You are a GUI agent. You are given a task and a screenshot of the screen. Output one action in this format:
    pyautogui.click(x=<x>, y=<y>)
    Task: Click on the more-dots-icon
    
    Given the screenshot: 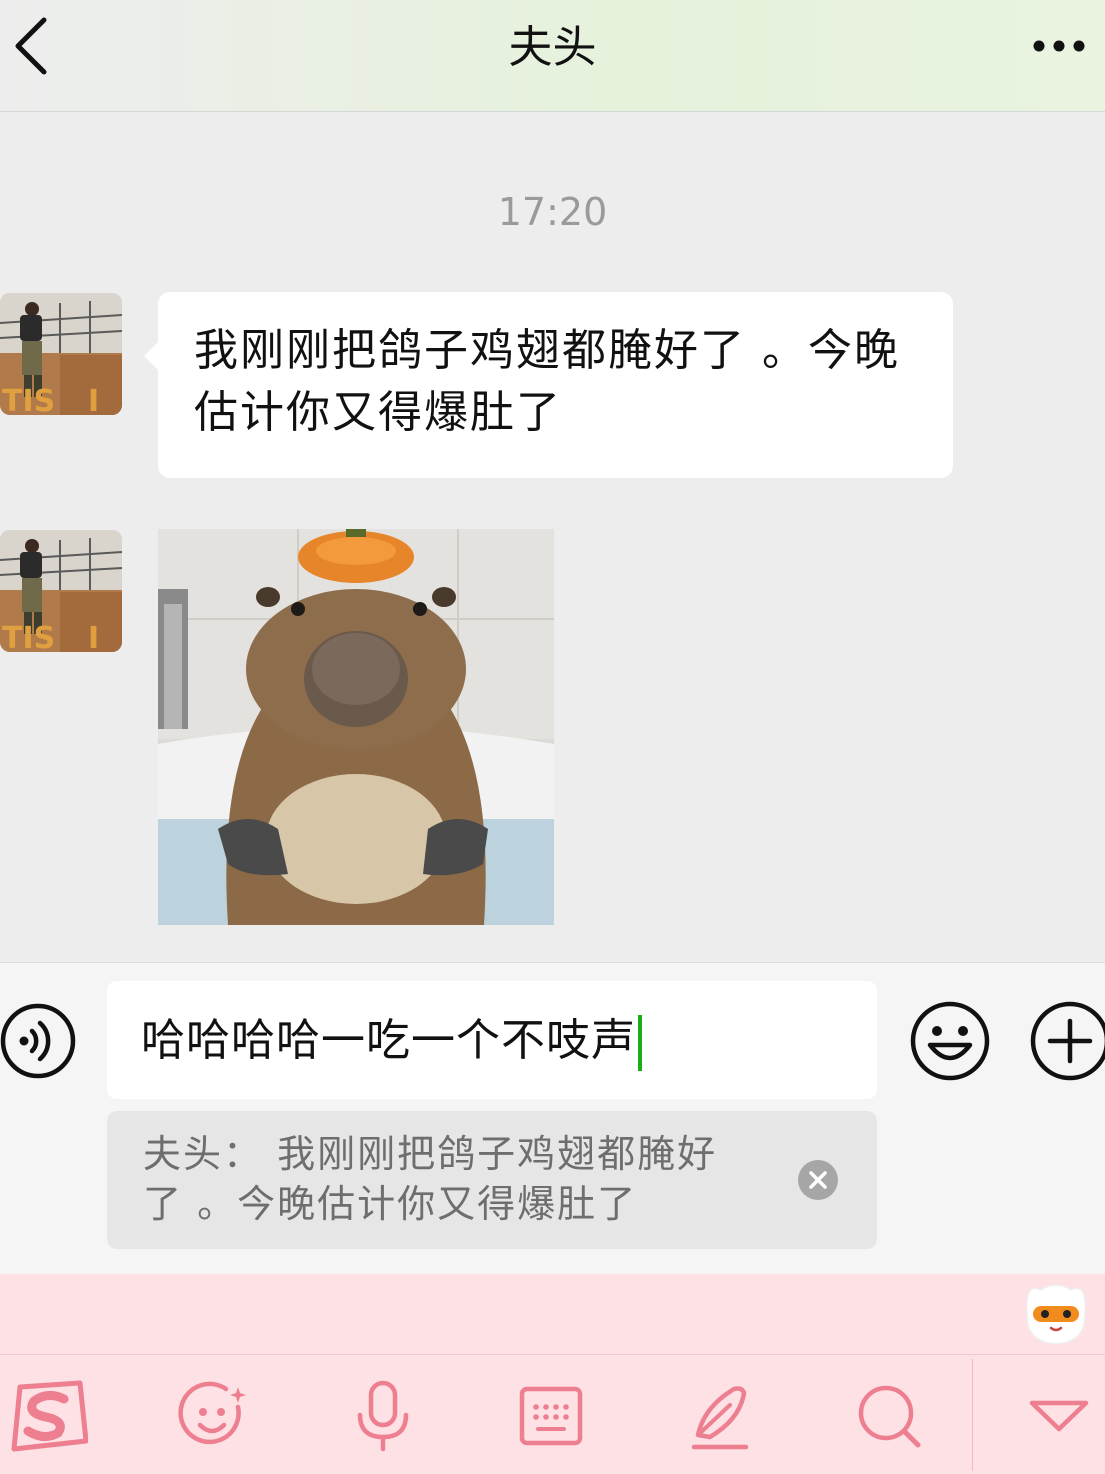 What is the action you would take?
    pyautogui.click(x=1059, y=46)
    